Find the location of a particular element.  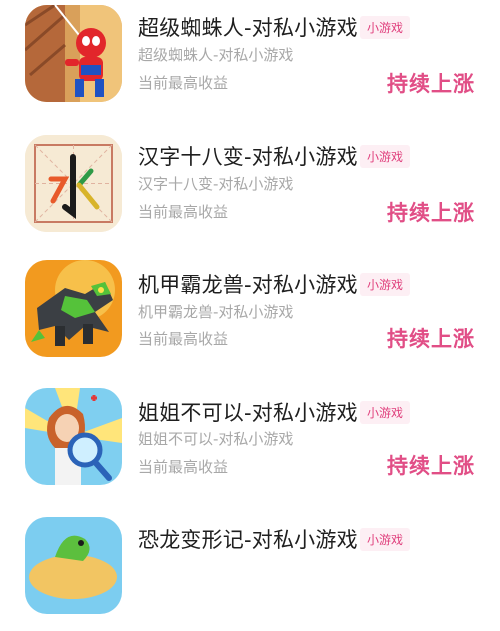

game-title: 机甲霸龙兽-对私小游戏 is located at coordinates (248, 285).